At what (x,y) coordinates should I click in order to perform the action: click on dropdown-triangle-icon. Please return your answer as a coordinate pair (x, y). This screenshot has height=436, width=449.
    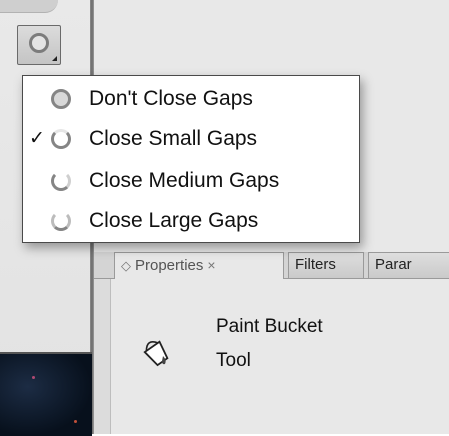
    Looking at the image, I should click on (54, 58).